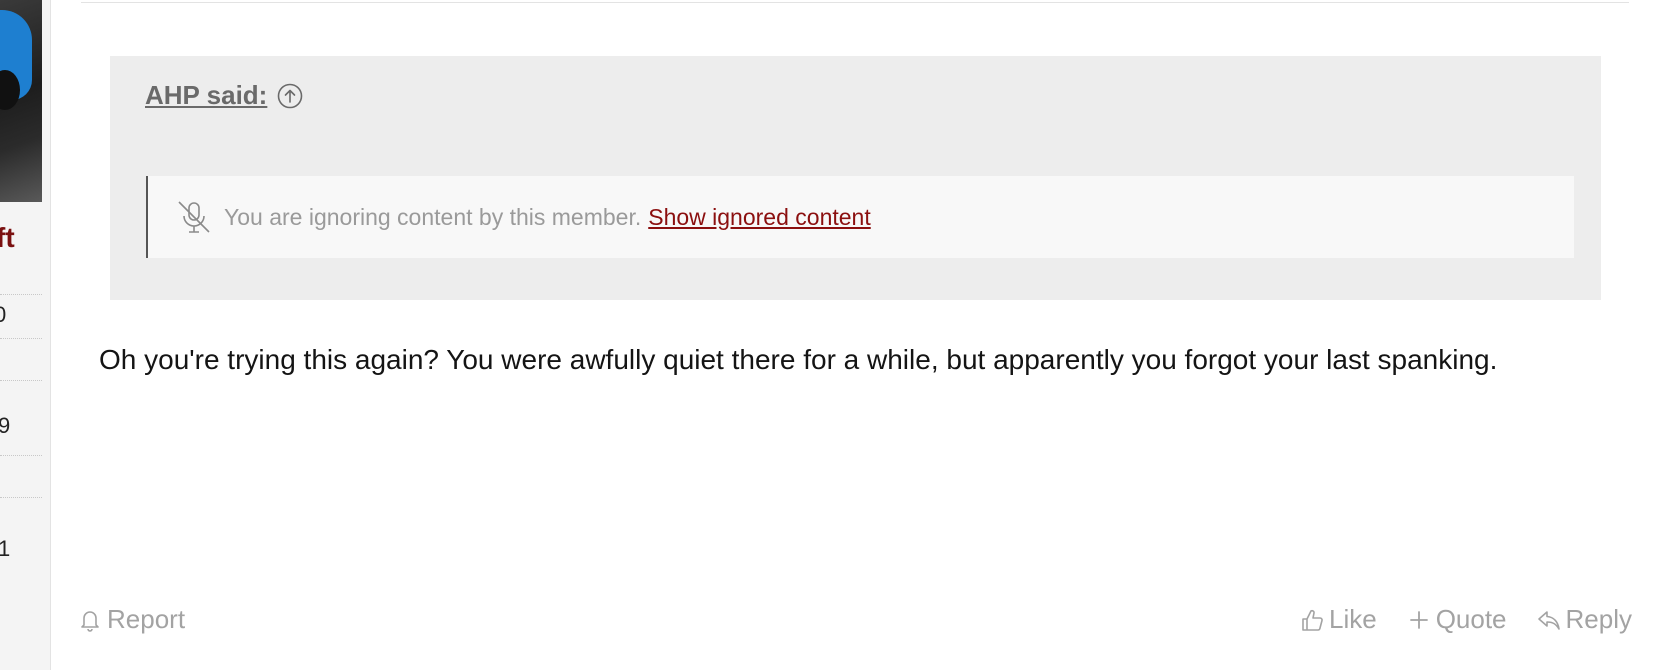  Describe the element at coordinates (3, 315) in the screenshot. I see `user-stat-value: 0` at that location.